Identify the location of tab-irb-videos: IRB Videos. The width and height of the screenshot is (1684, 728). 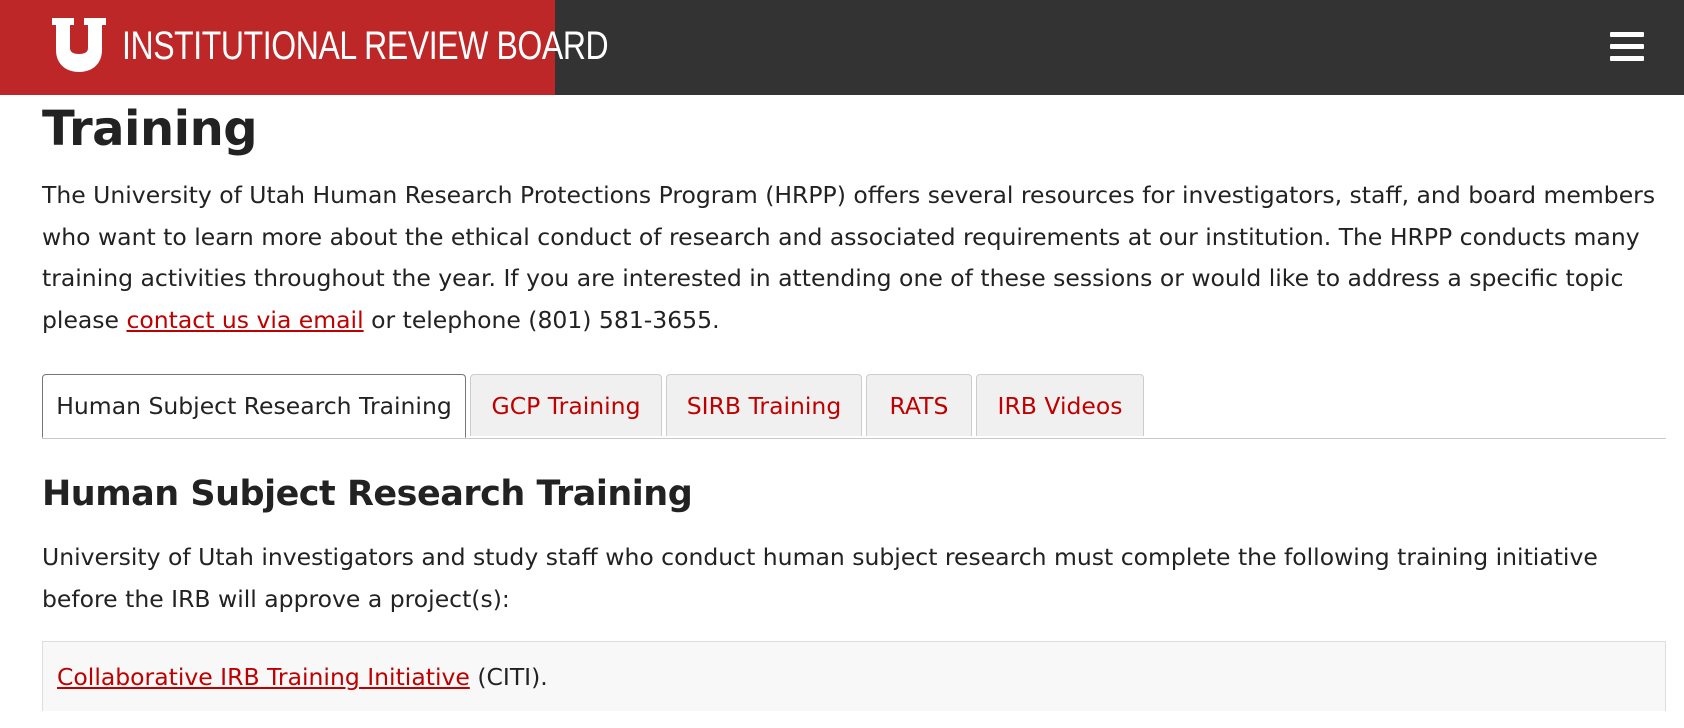
(1060, 405).